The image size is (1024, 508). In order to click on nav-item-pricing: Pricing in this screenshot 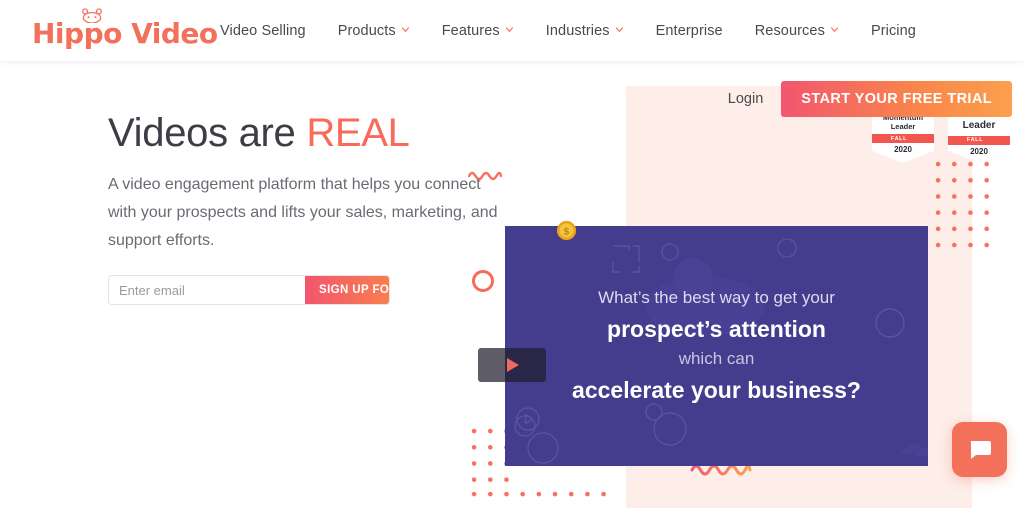, I will do `click(893, 31)`.